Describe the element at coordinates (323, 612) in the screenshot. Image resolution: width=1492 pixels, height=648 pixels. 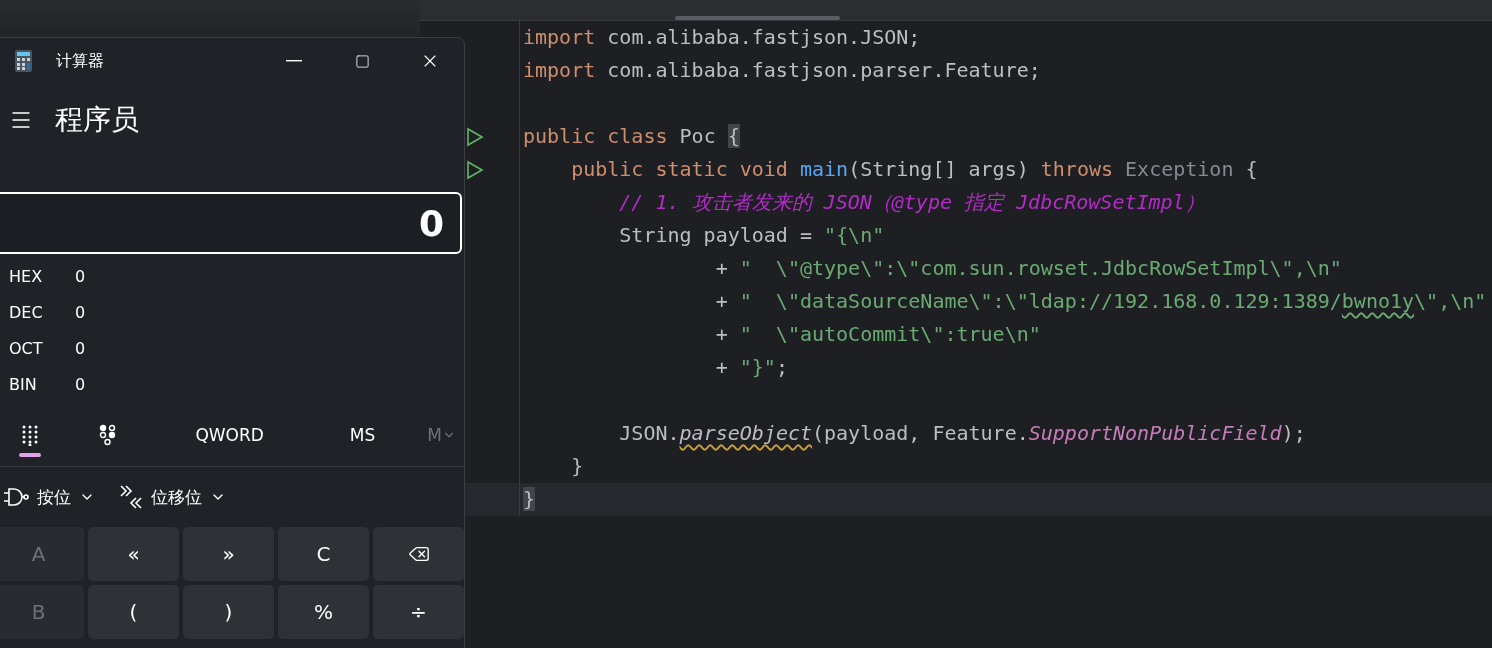
I see `calculator-key: %` at that location.